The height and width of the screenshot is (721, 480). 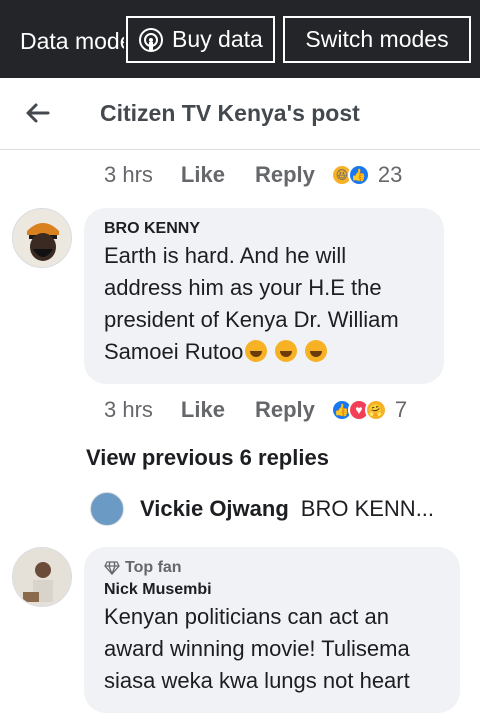 I want to click on reaction-summary: 😆 👍, so click(x=350, y=175).